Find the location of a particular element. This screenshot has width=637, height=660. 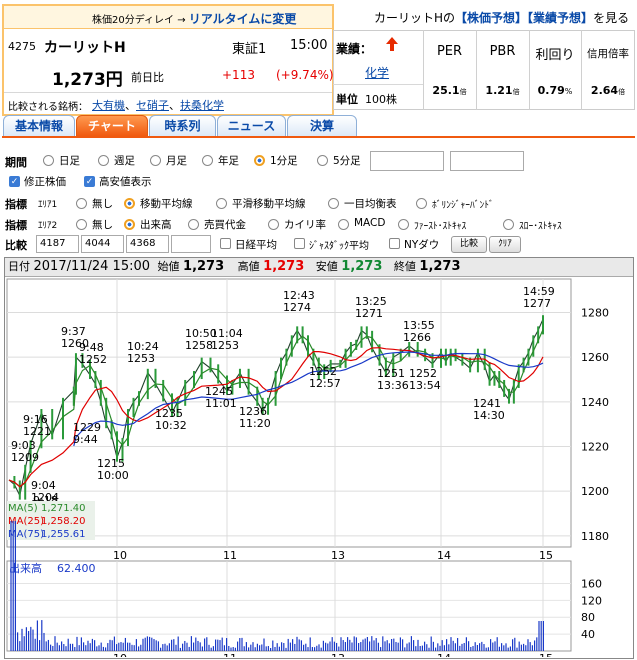

ind2-radio-turnover is located at coordinates (193, 224).